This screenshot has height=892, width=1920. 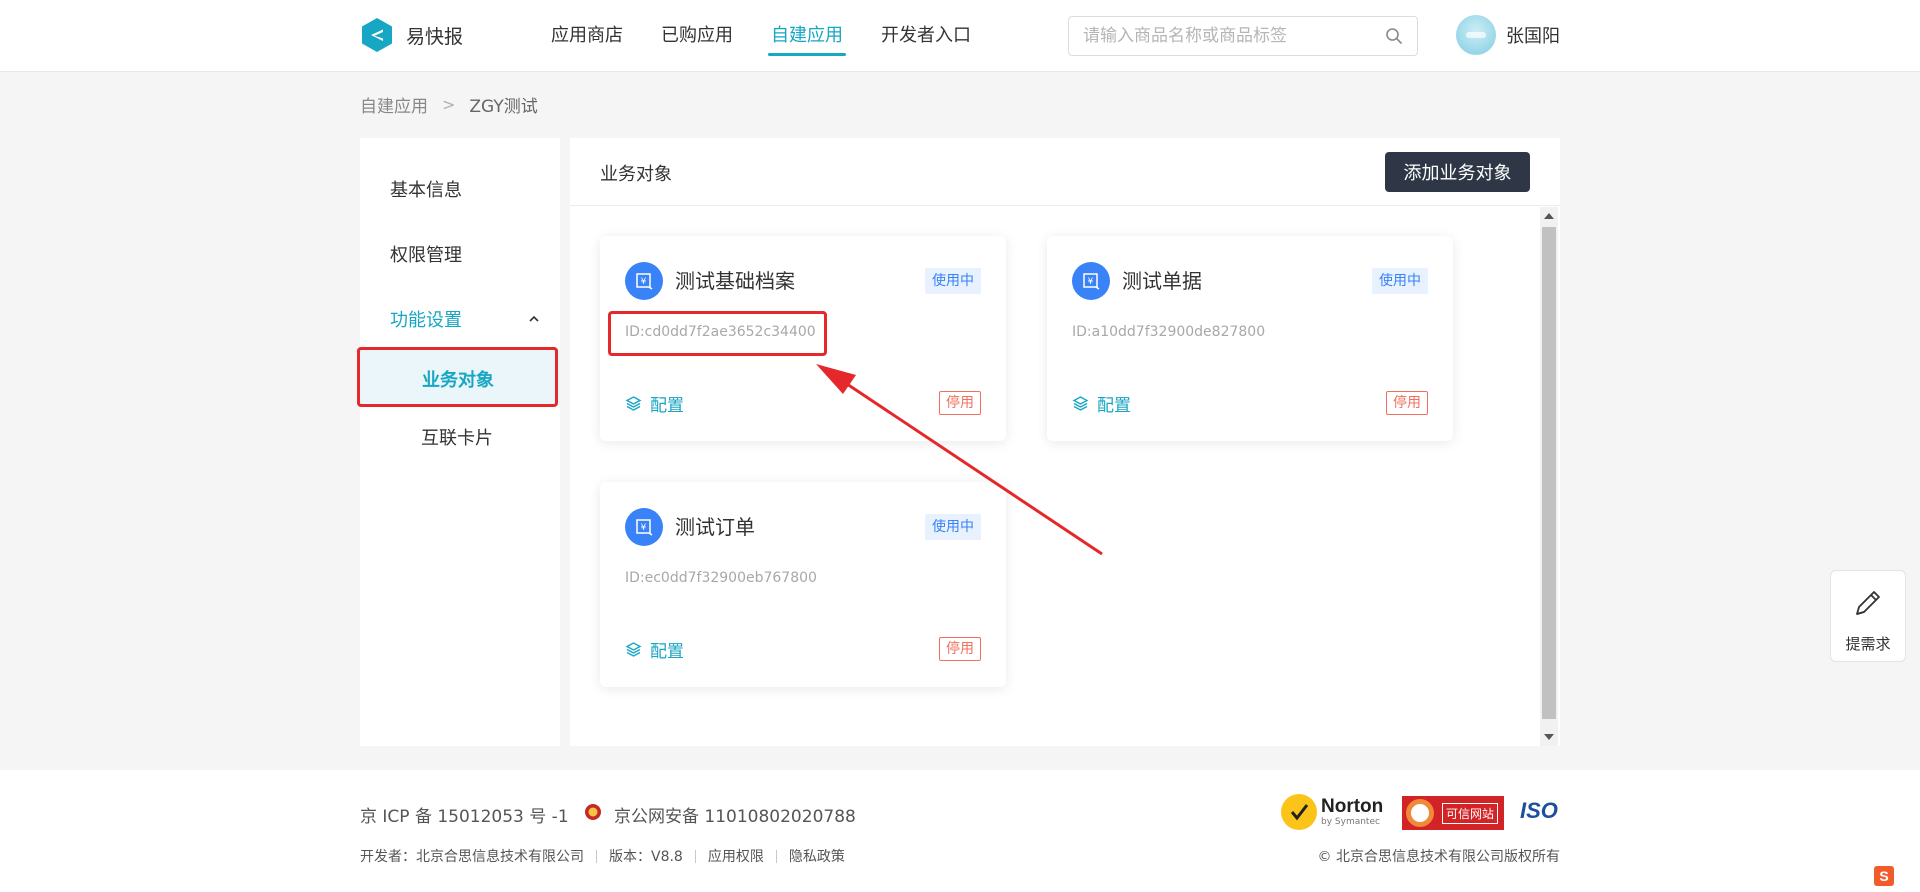 What do you see at coordinates (697, 36) in the screenshot?
I see `nav-purchased-apps: 已购应用` at bounding box center [697, 36].